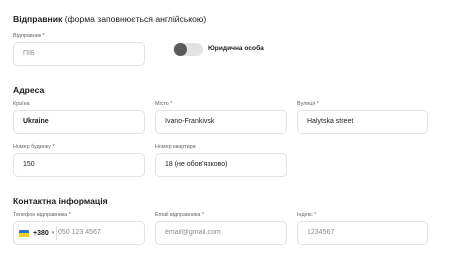  I want to click on contact-section-title: Контактна інформація, so click(60, 201).